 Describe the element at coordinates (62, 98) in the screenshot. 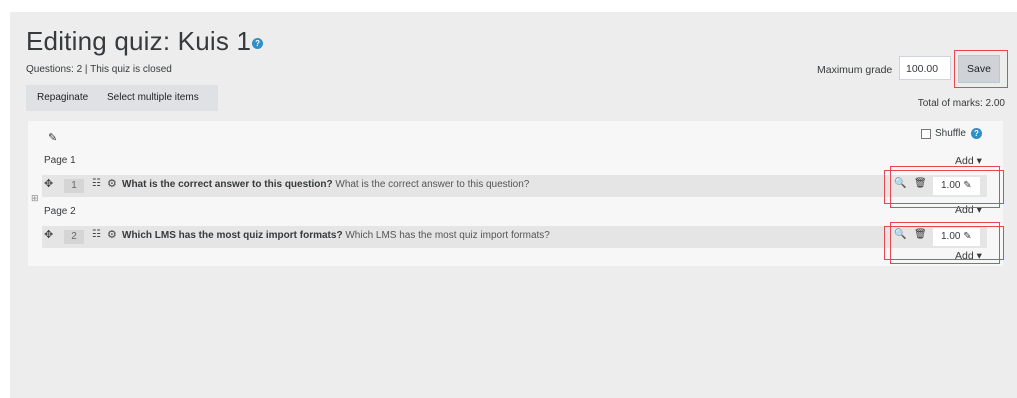

I see `repaginate-button: Repaginate` at that location.